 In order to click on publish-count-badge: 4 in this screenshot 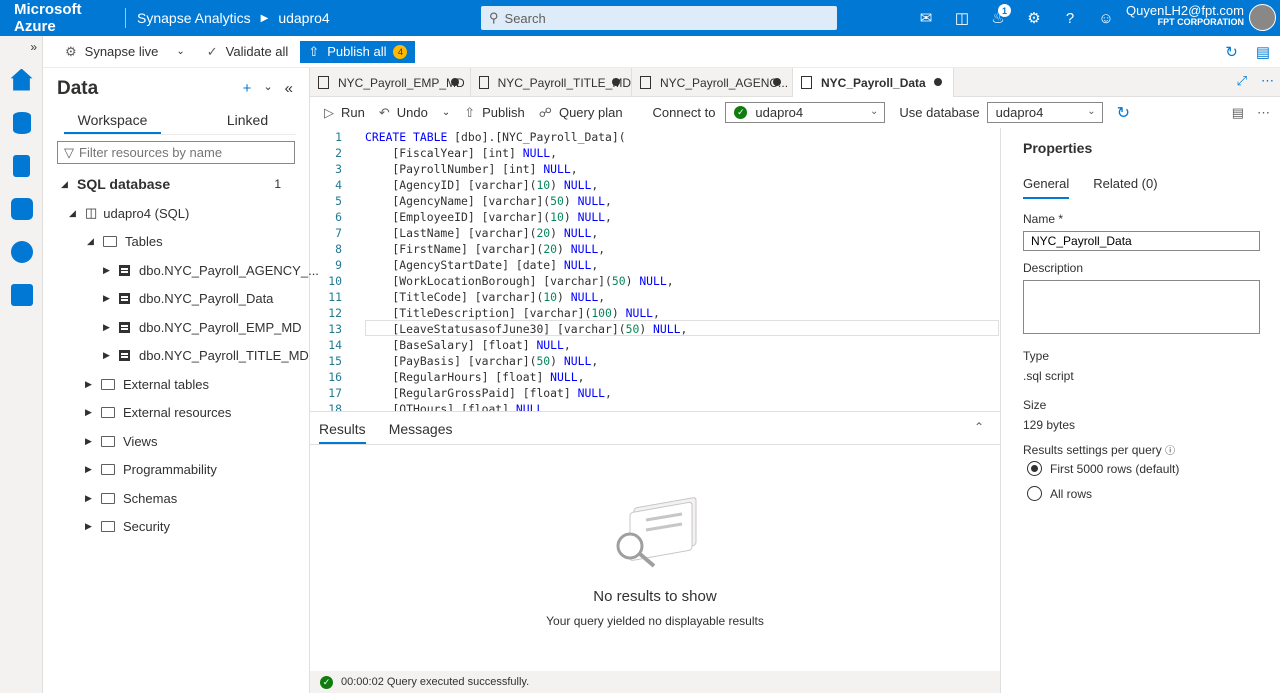, I will do `click(400, 51)`.